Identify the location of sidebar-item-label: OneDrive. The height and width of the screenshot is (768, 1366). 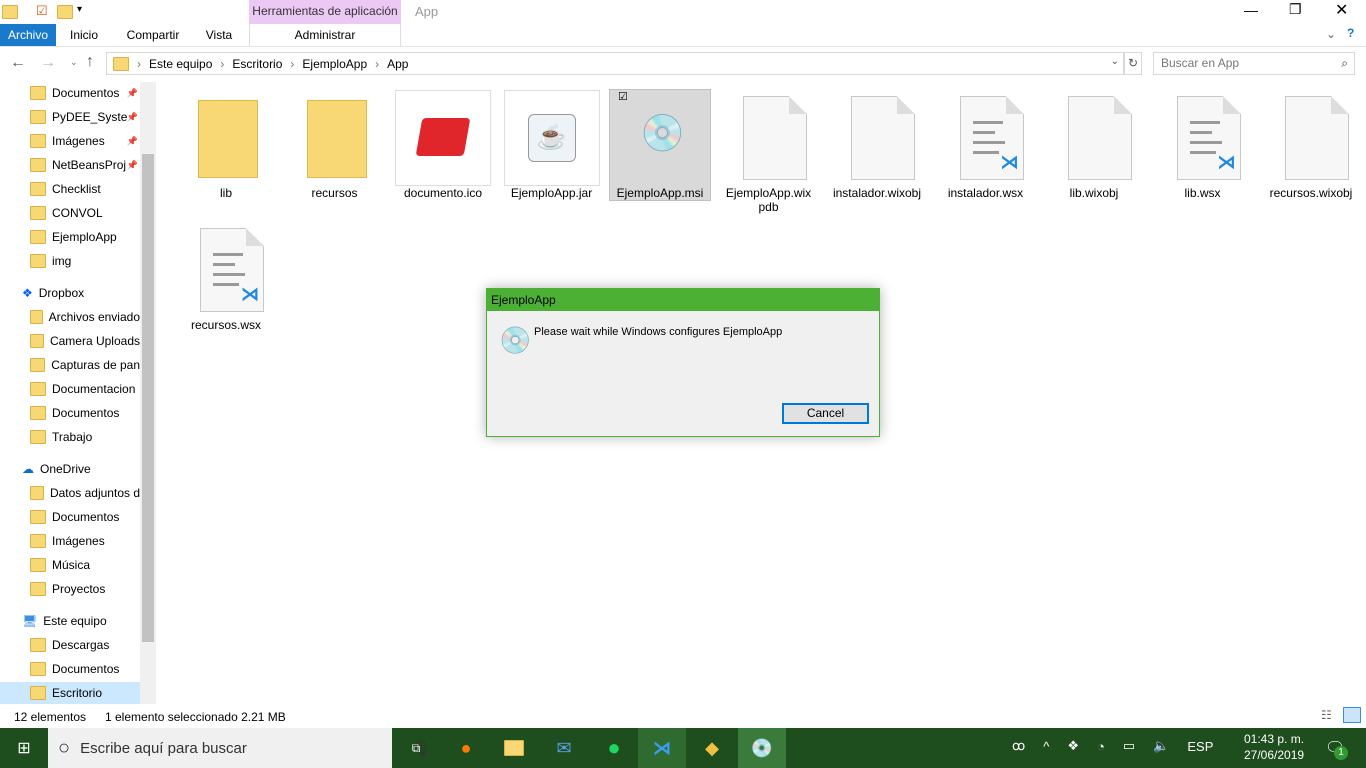
(65, 469).